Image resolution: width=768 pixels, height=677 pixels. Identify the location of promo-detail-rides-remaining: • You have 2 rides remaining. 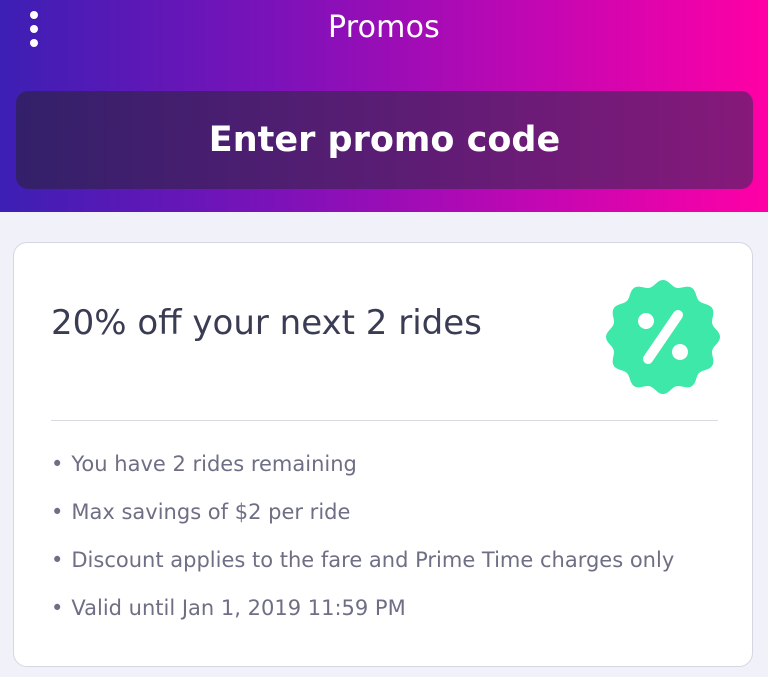
(204, 464).